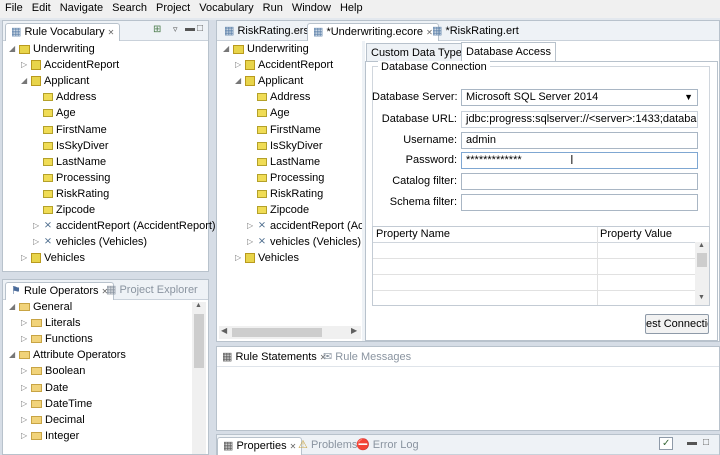  I want to click on table-scrollbar: ▲ ▼, so click(702, 273).